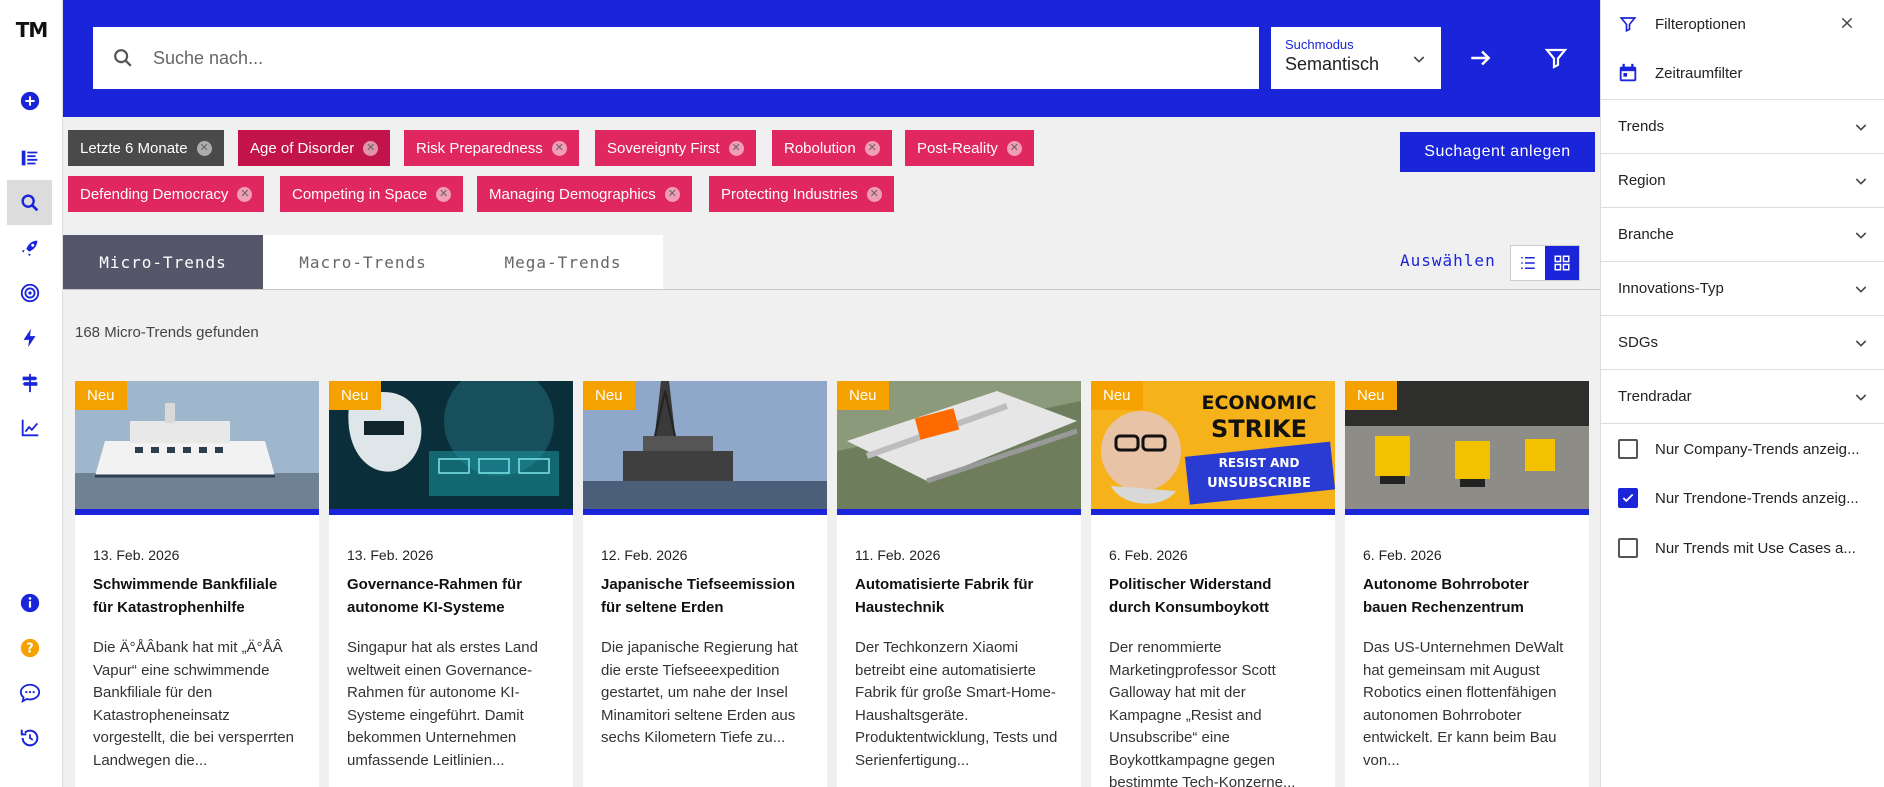 This screenshot has width=1884, height=787. What do you see at coordinates (693, 58) in the screenshot?
I see `search-input` at bounding box center [693, 58].